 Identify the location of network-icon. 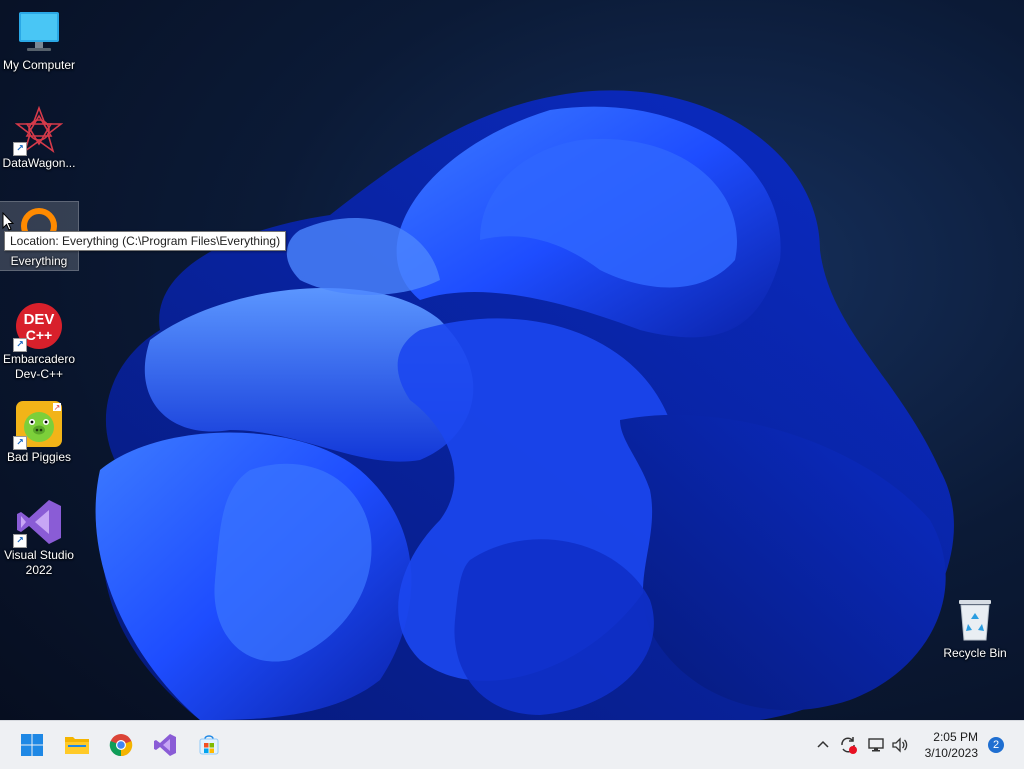
(876, 745).